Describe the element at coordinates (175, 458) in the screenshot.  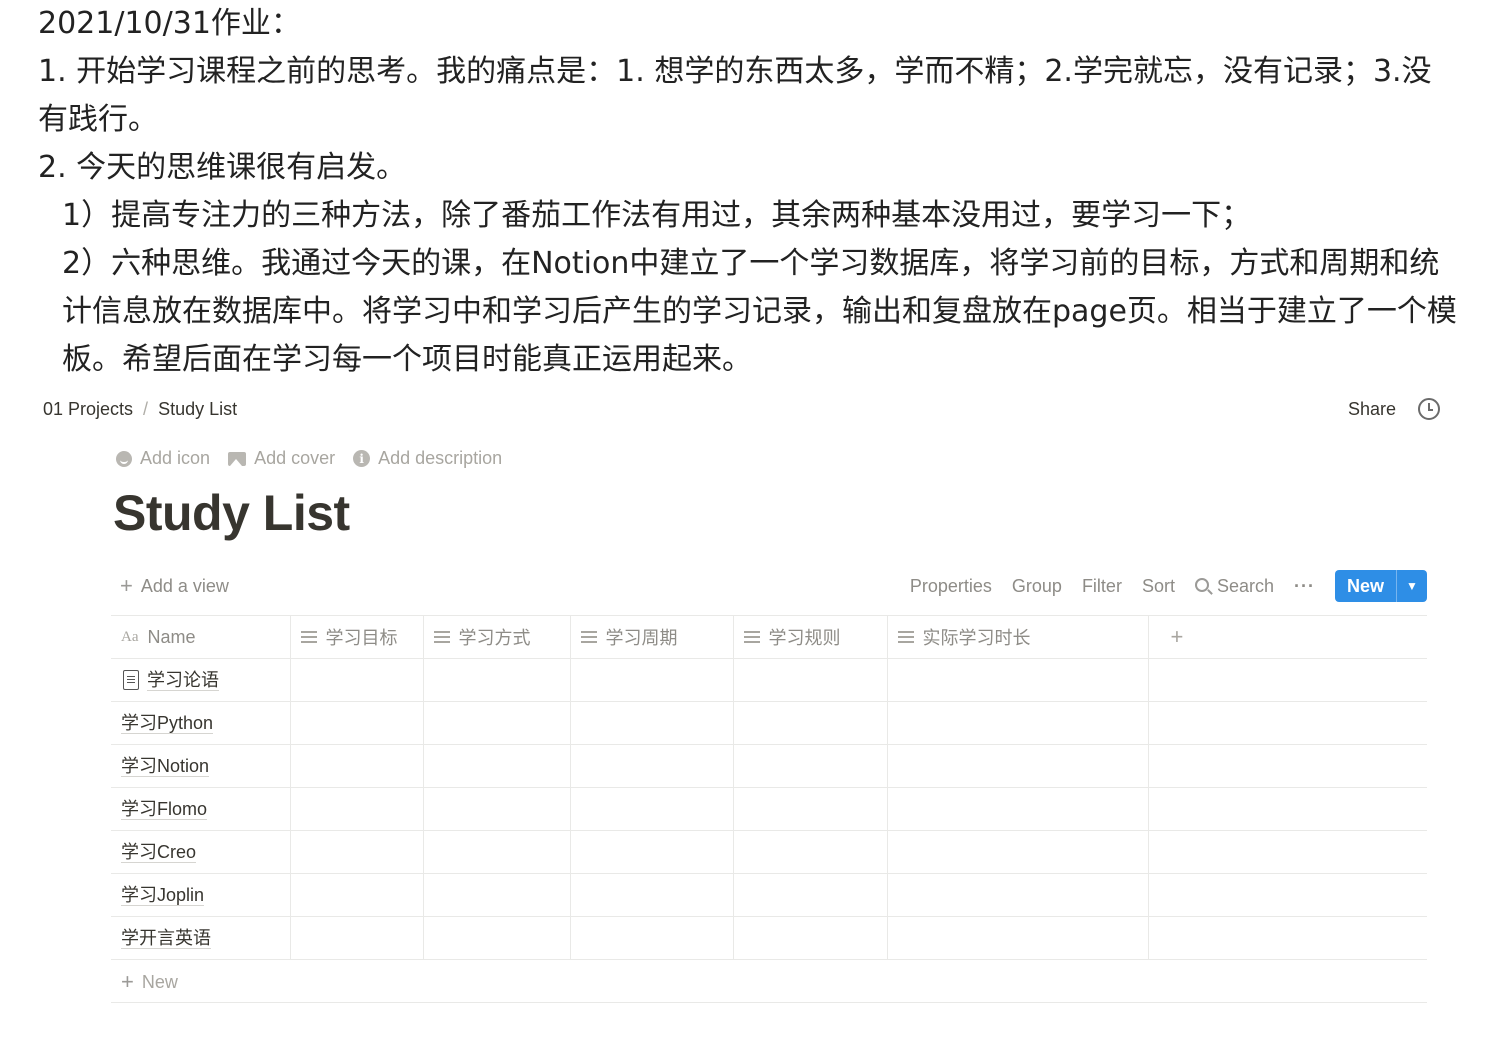
I see `add-icon-label: Add icon` at that location.